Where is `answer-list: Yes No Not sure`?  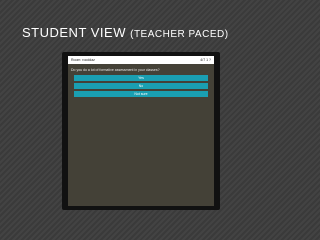 answer-list: Yes No Not sure is located at coordinates (141, 87).